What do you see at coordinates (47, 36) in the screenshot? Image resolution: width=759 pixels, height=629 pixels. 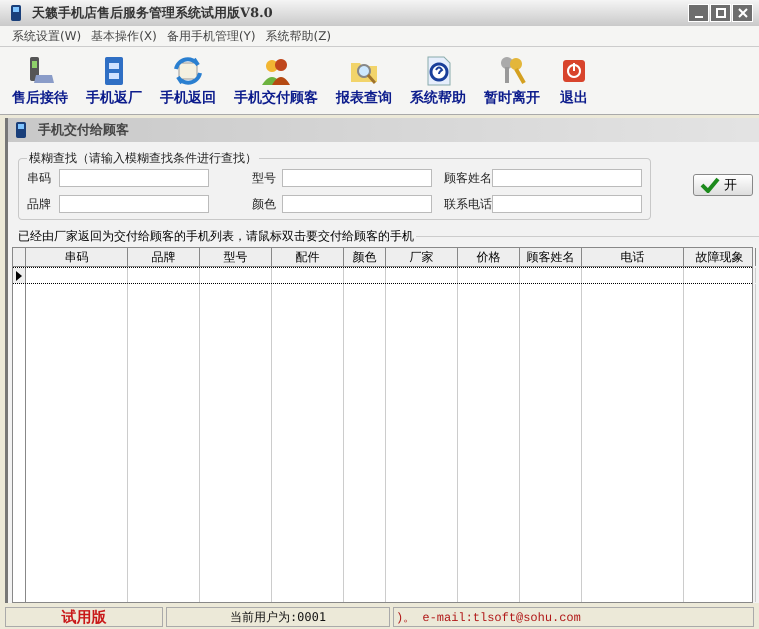 I see `menu-item: 系统设置(W)` at bounding box center [47, 36].